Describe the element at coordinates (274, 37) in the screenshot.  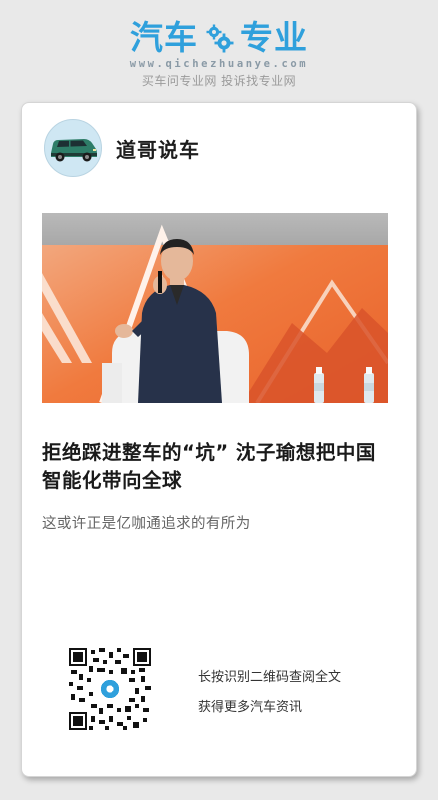
I see `logo-text-right: 专业` at that location.